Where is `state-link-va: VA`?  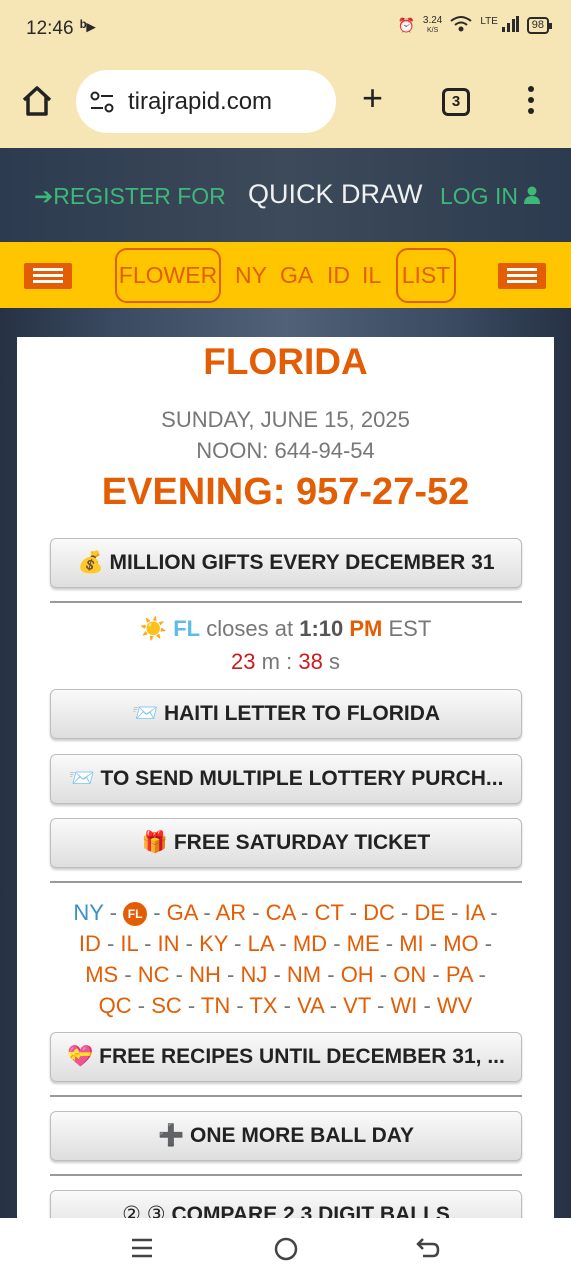 state-link-va: VA is located at coordinates (310, 1005).